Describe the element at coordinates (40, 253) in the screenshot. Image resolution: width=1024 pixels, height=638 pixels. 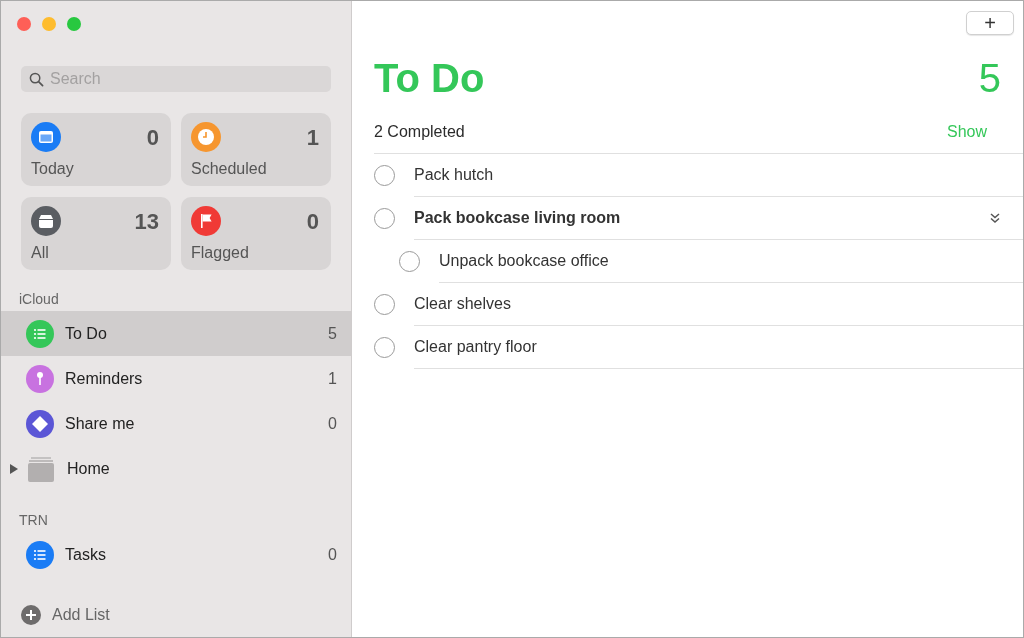
I see `card-label: All` at that location.